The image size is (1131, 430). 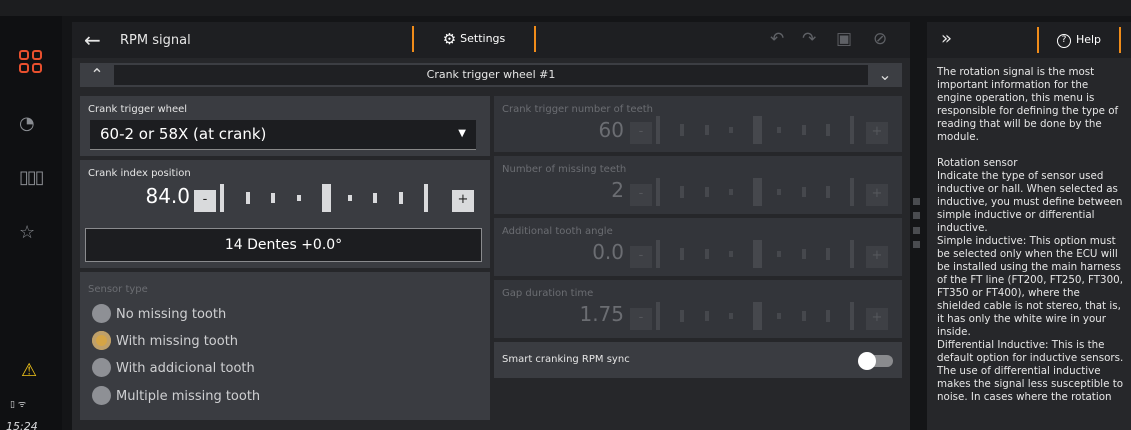 I want to click on smart-cranking-toggle, so click(x=875, y=361).